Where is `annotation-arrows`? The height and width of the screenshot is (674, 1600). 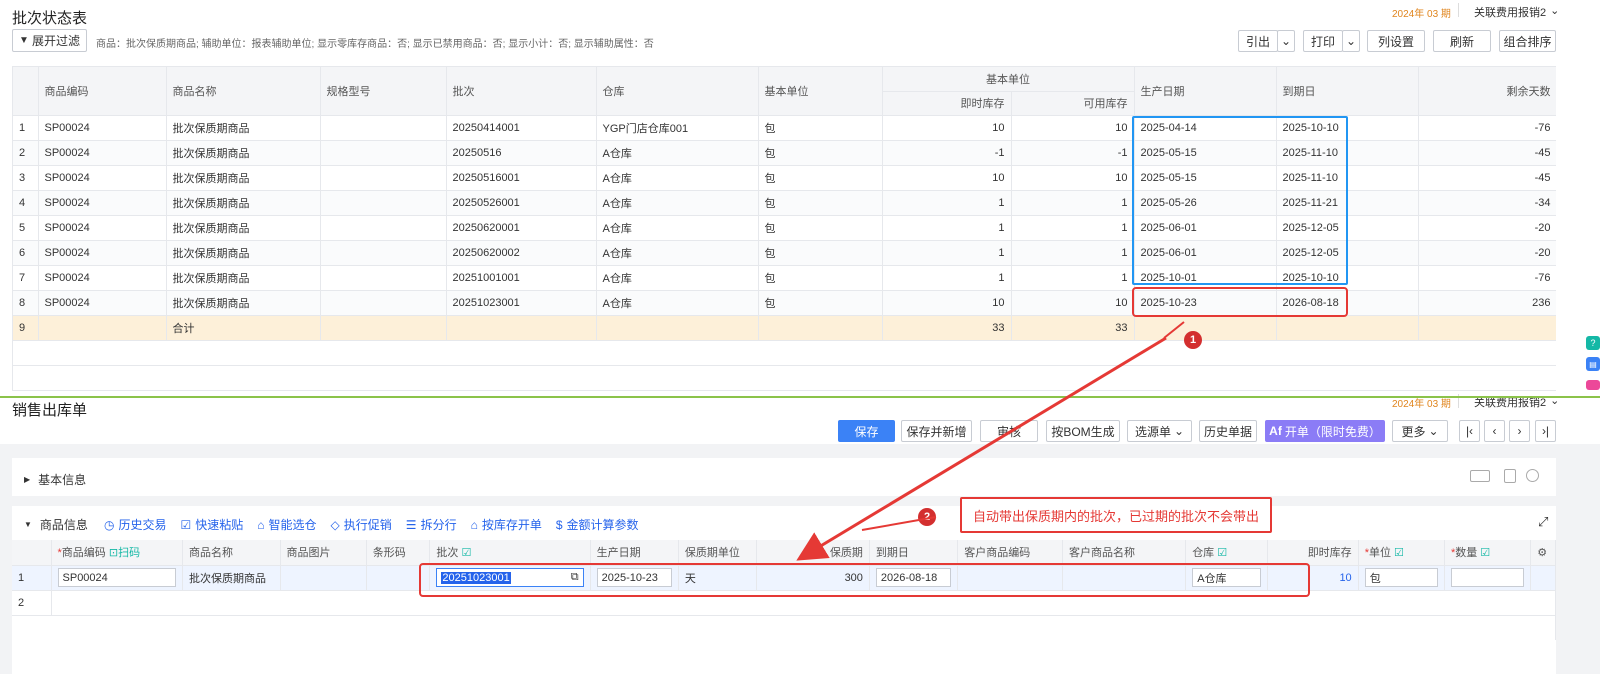 annotation-arrows is located at coordinates (990, 441).